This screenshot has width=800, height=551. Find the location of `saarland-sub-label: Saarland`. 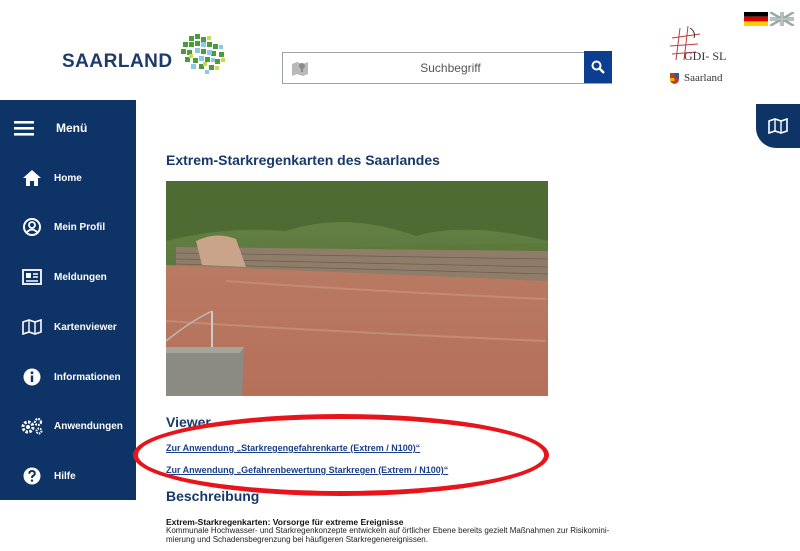

saarland-sub-label: Saarland is located at coordinates (703, 78).